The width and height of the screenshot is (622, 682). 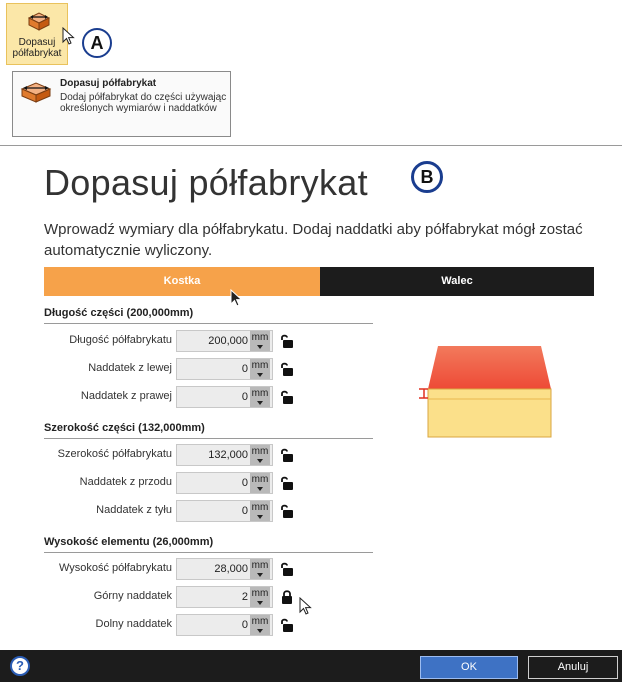 I want to click on form-row: Górny naddatek 2 mm, so click(x=155, y=597).